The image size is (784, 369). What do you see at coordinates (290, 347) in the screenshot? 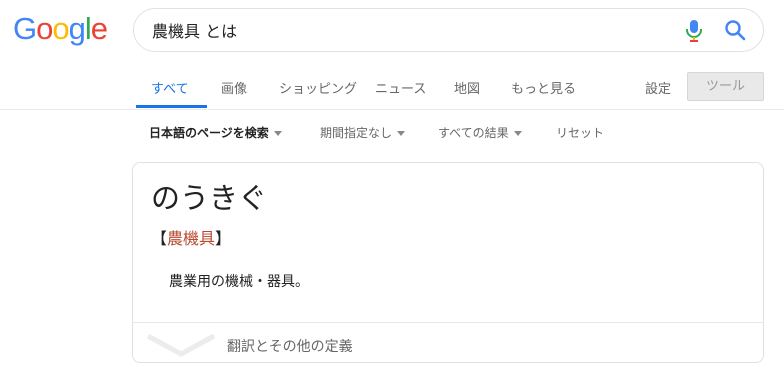
I see `more-definitions-label: 翻訳とその他の定義` at bounding box center [290, 347].